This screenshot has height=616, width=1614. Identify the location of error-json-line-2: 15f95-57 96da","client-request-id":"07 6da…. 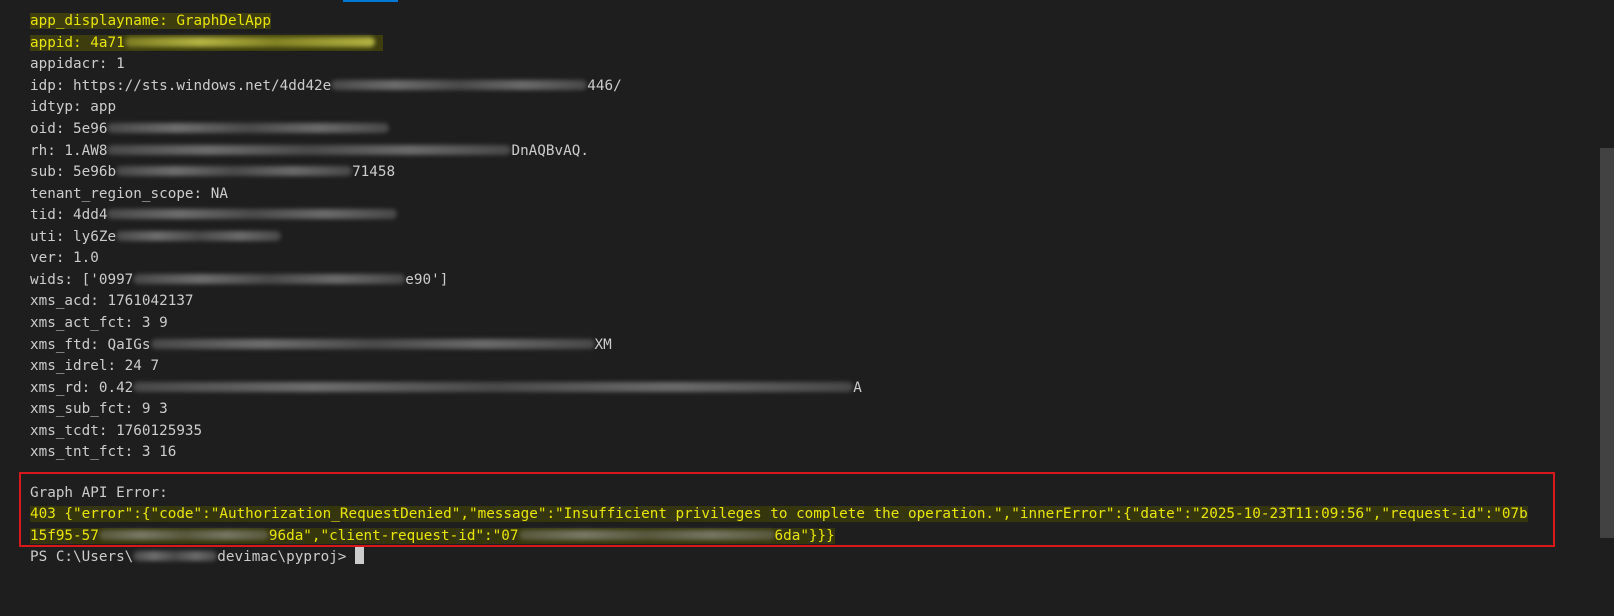
(432, 536).